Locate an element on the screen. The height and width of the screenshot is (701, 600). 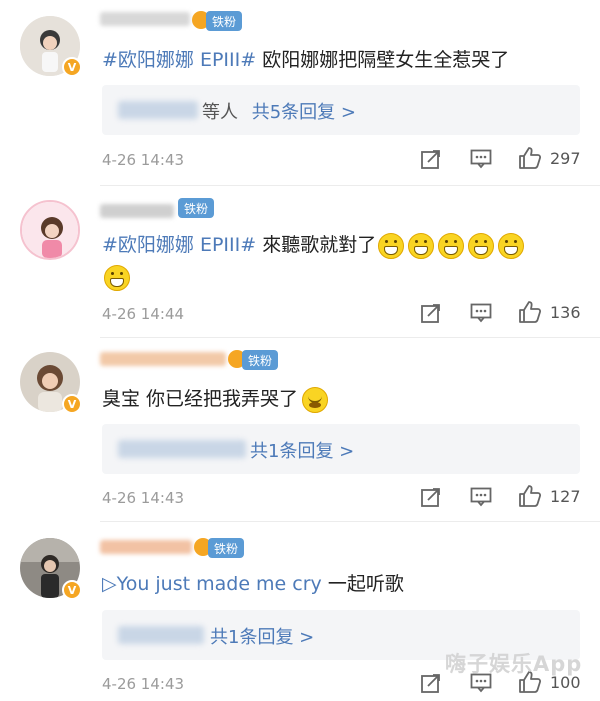
like-button: 136 is located at coordinates (549, 312).